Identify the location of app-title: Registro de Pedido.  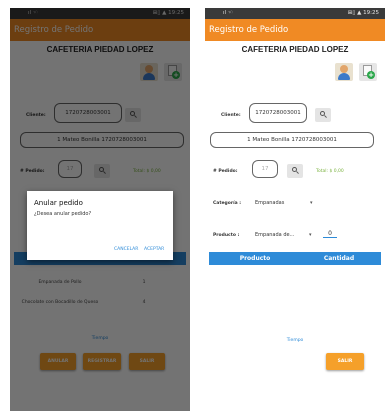
(249, 30).